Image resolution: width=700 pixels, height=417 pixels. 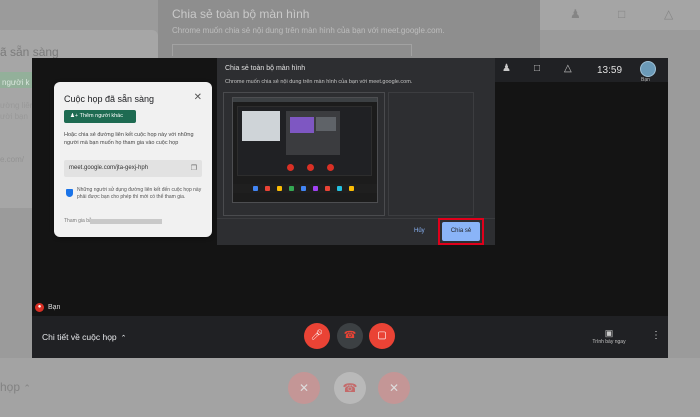 I want to click on thumbnail-card, so click(x=261, y=126).